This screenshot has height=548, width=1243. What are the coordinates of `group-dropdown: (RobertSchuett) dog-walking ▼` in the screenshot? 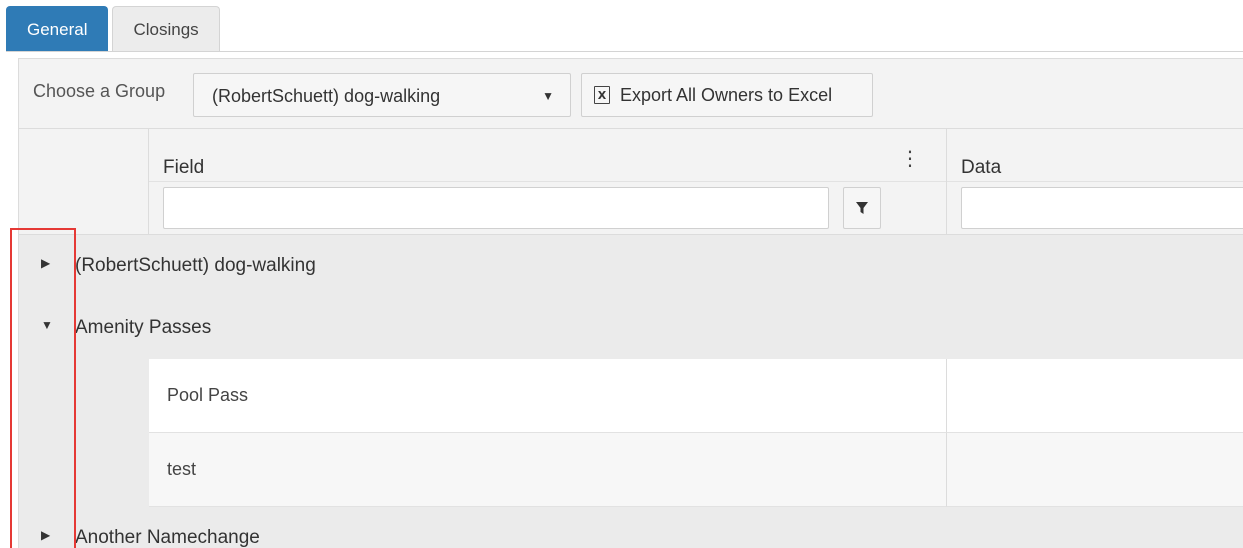 It's located at (382, 95).